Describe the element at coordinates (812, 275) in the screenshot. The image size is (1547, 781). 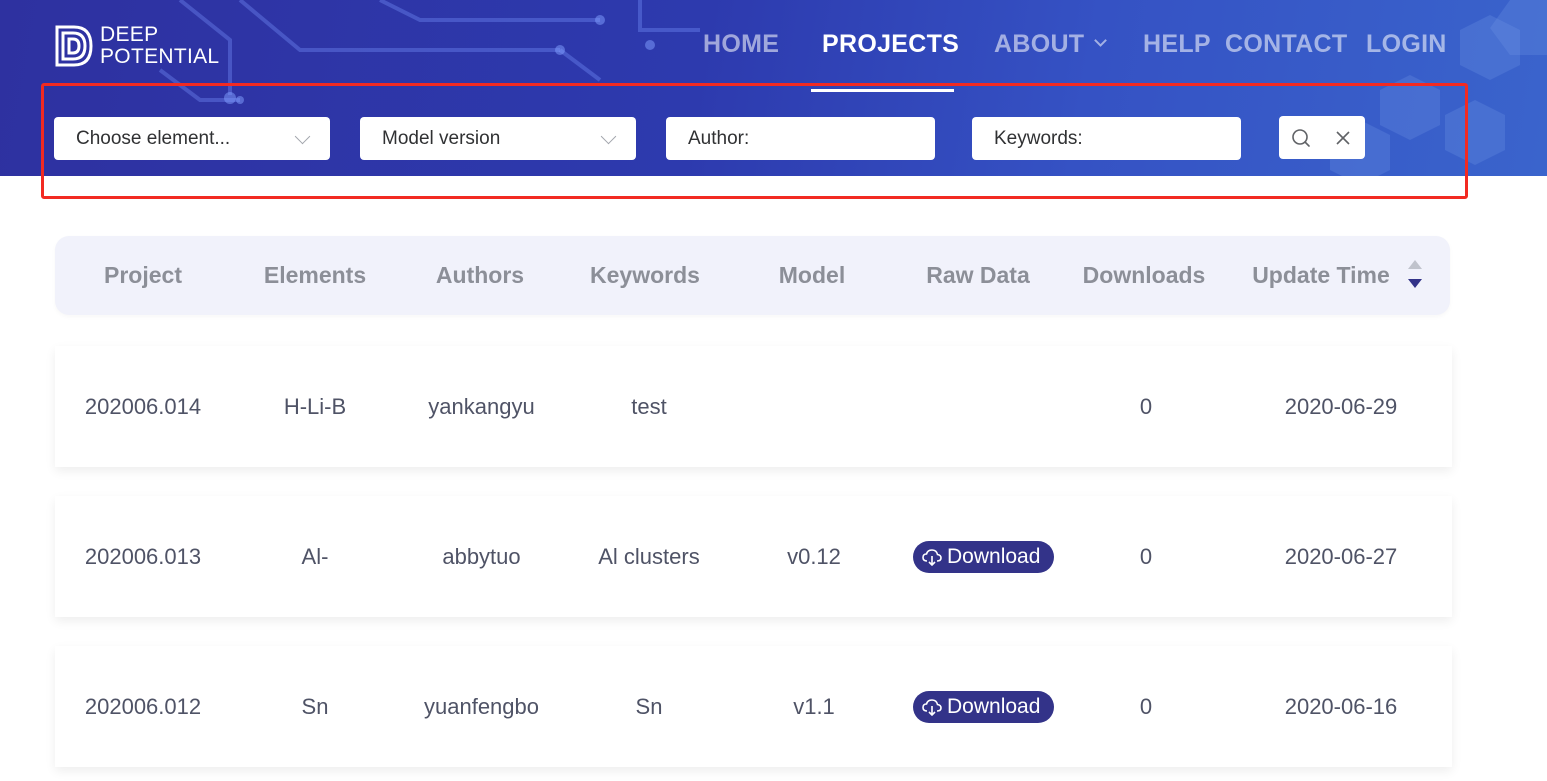
I see `header-model: Model` at that location.